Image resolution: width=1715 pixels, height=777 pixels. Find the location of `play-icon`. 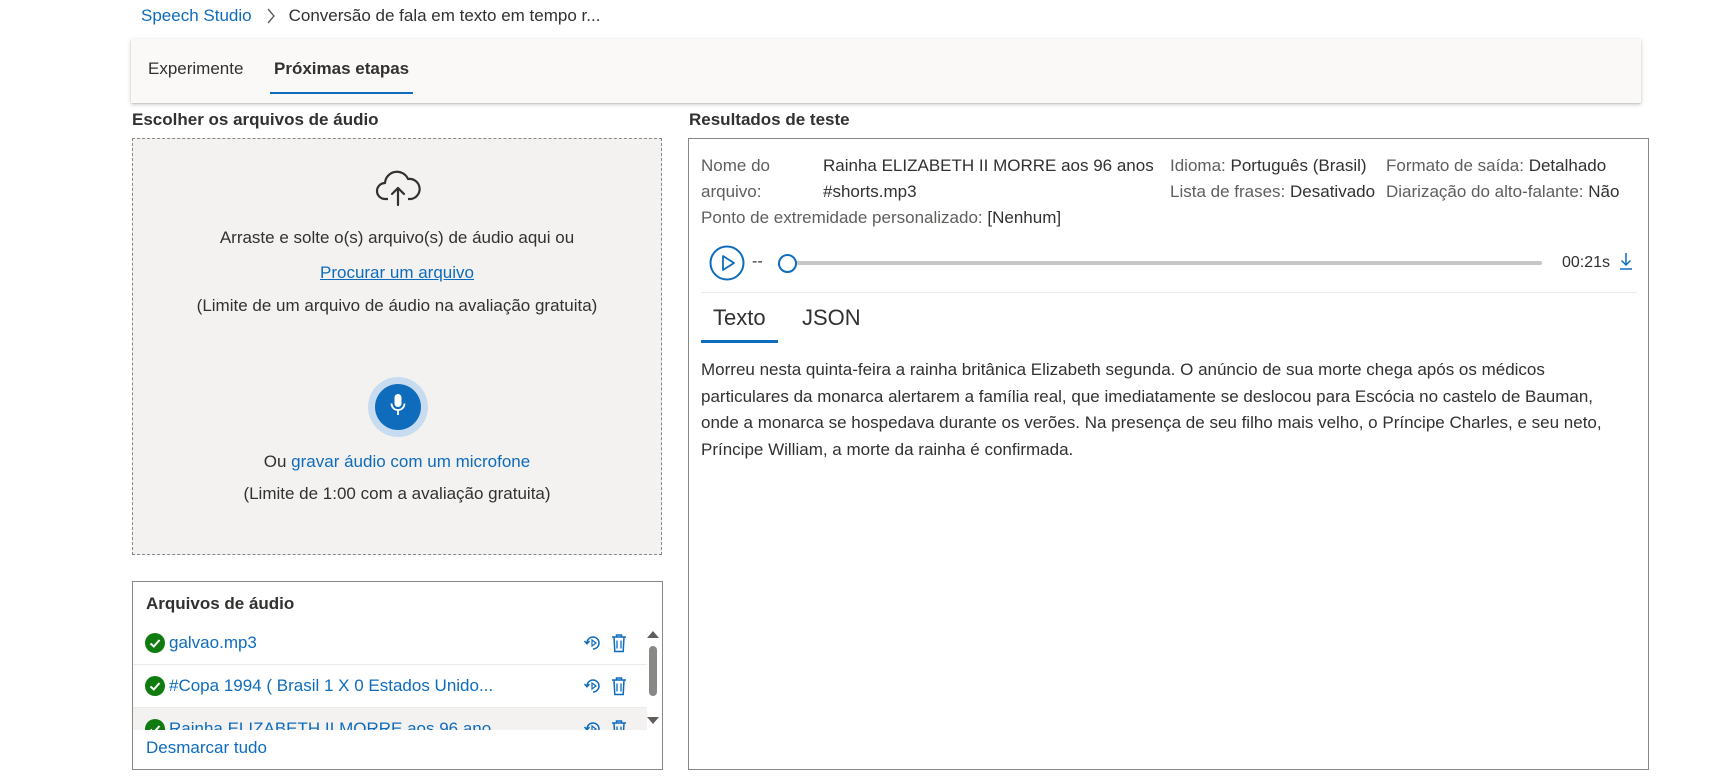

play-icon is located at coordinates (727, 263).